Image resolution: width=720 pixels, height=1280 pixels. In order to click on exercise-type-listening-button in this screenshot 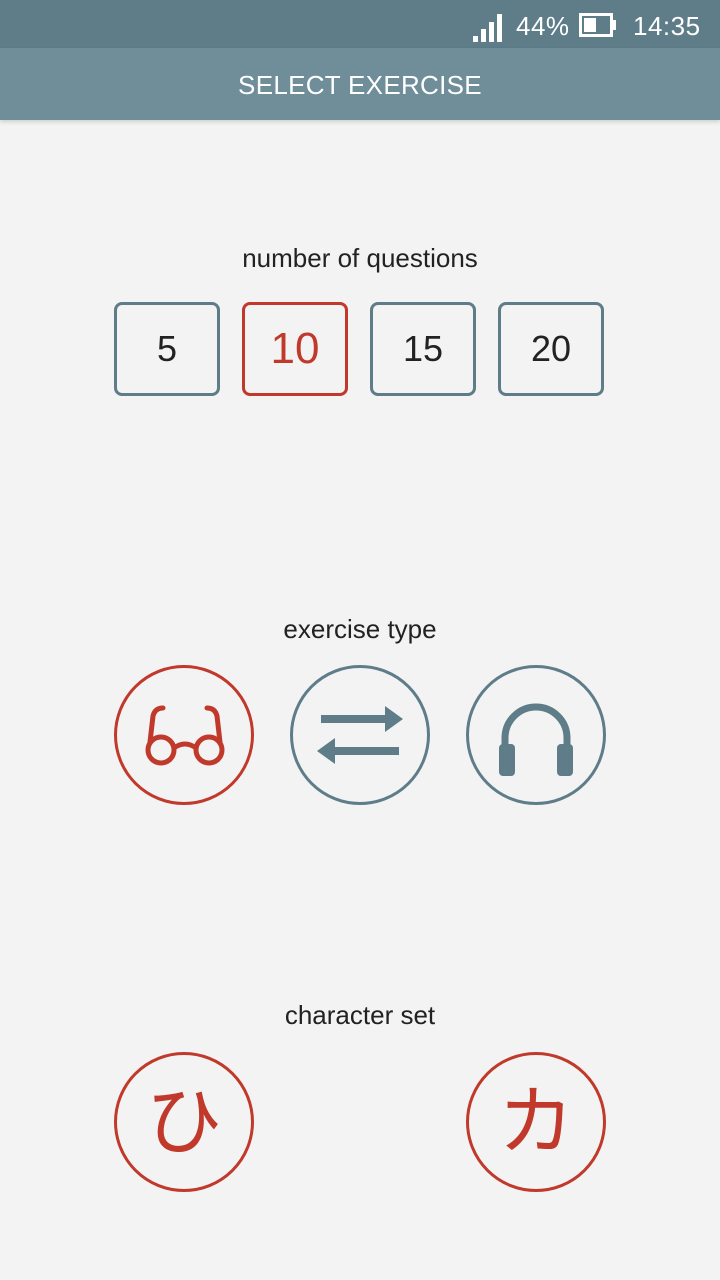, I will do `click(536, 735)`.